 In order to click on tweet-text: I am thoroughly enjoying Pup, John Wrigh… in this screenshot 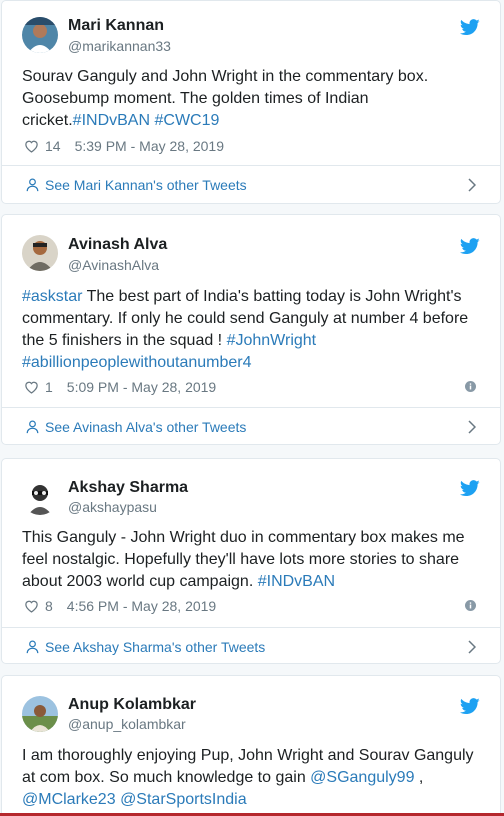, I will do `click(252, 778)`.